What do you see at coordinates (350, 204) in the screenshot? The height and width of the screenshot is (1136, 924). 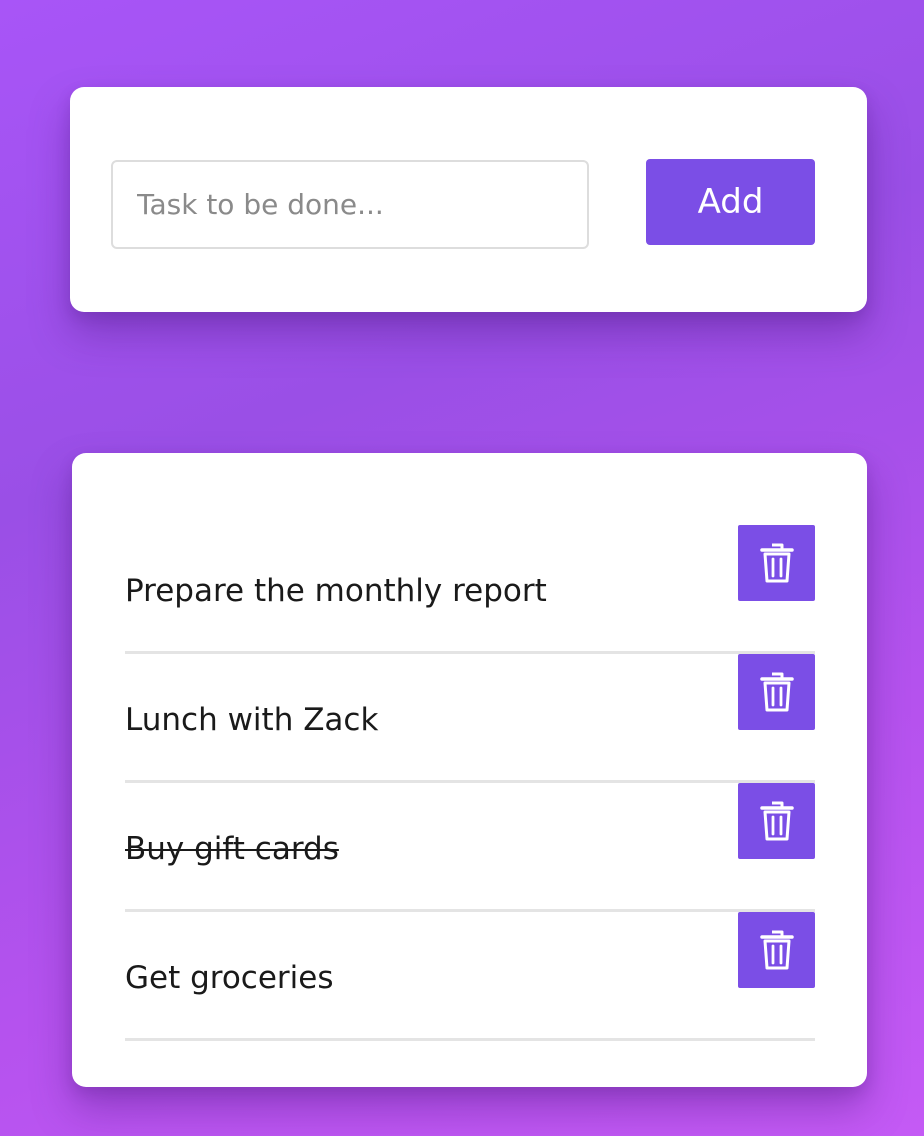 I see `task-input` at bounding box center [350, 204].